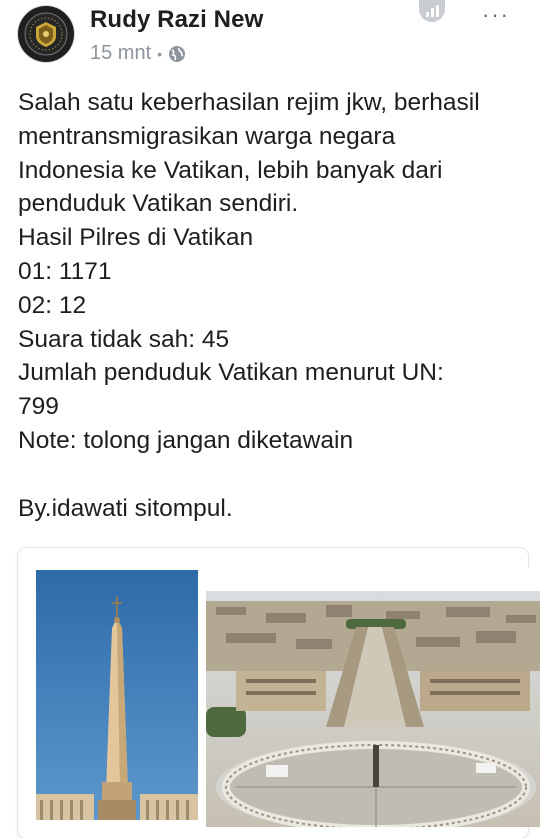 This screenshot has width=540, height=838. What do you see at coordinates (124, 339) in the screenshot?
I see `post-line: Suara tidak sah: 45` at bounding box center [124, 339].